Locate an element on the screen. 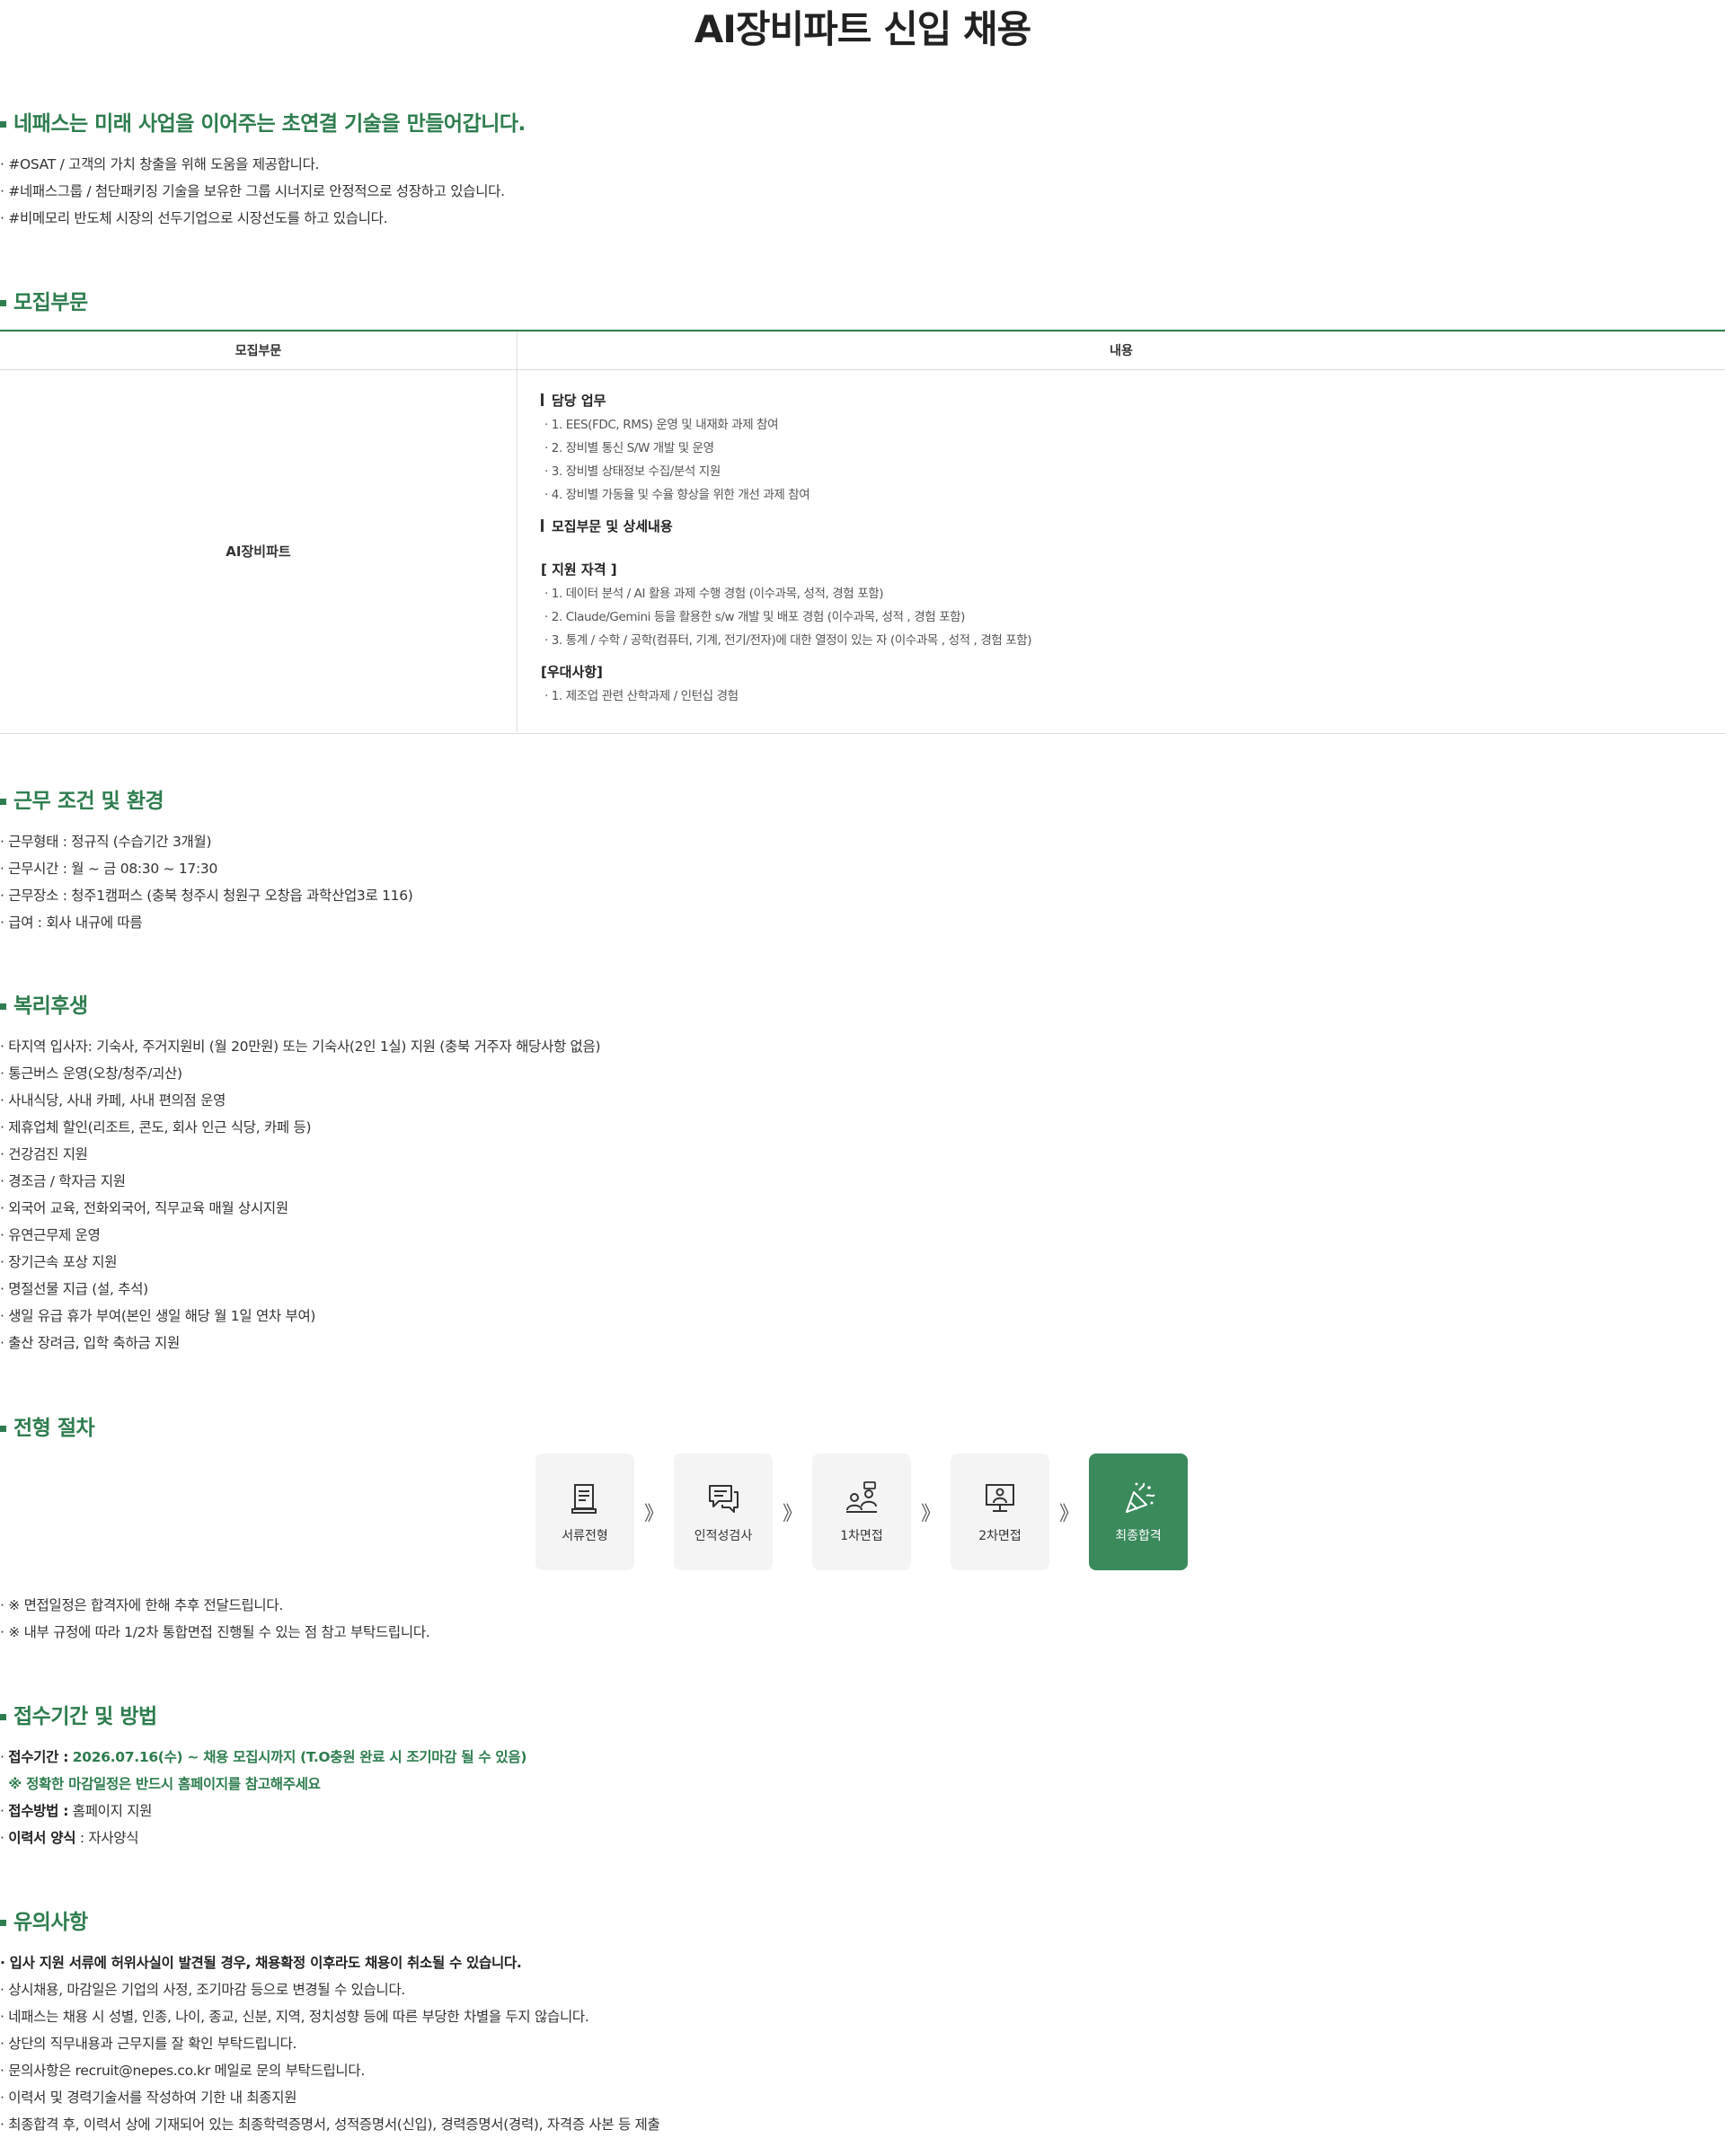  method-label: 접수방법 : is located at coordinates (38, 1811).